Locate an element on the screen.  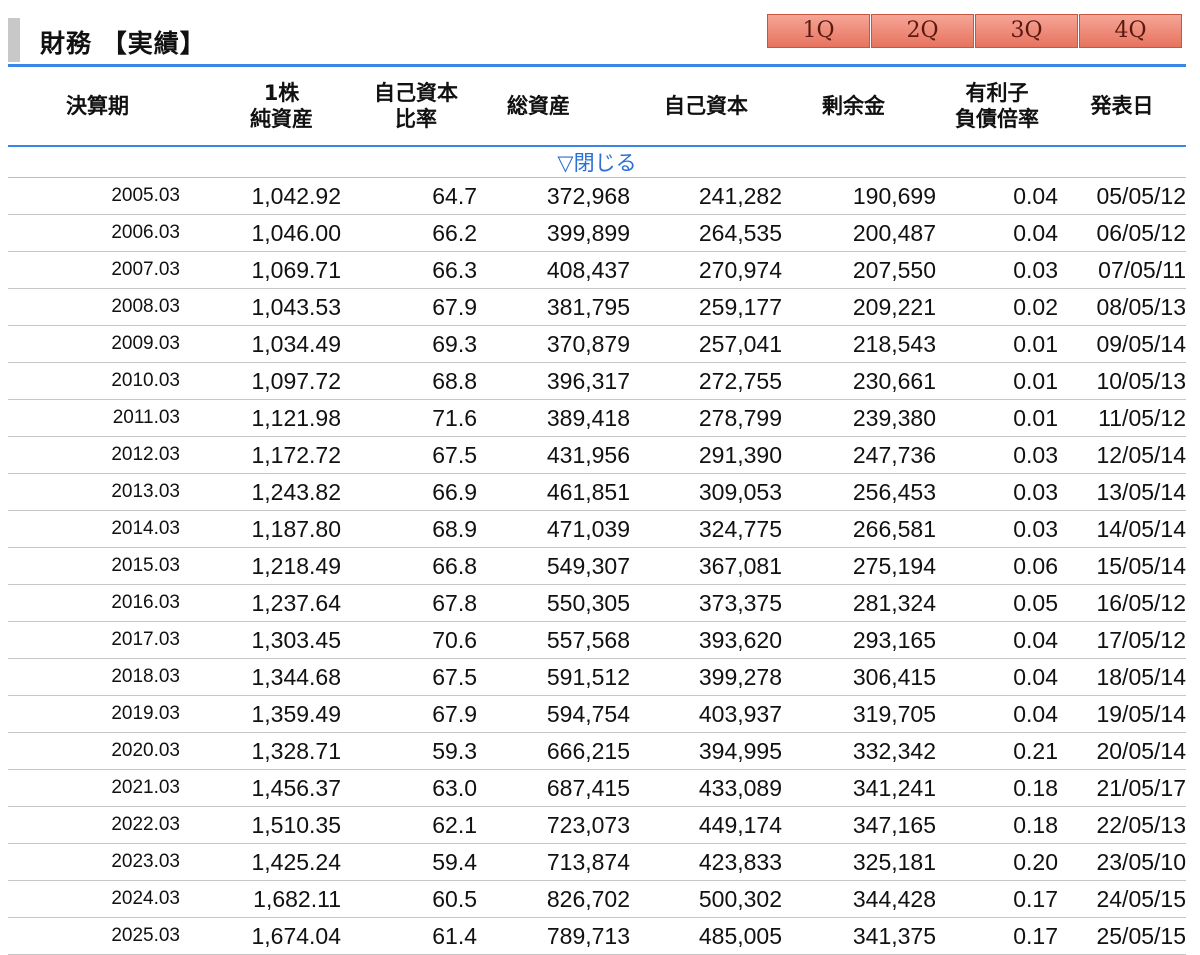
cell-retained-earnings: 218,543 is located at coordinates (859, 344).